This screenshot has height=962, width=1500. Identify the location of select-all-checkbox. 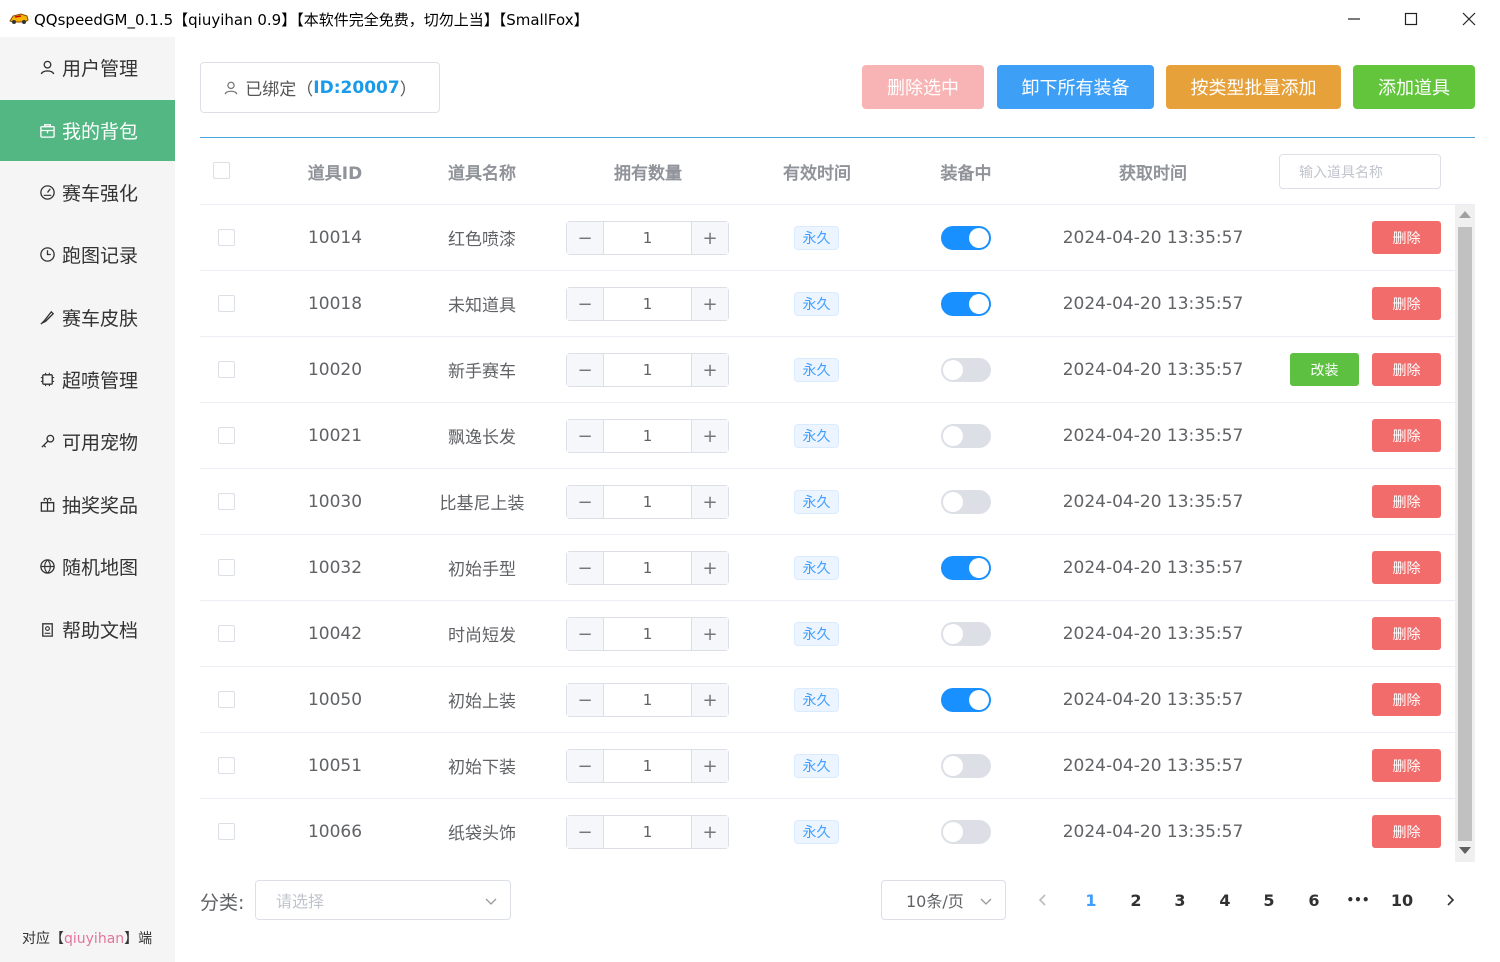
(221, 170).